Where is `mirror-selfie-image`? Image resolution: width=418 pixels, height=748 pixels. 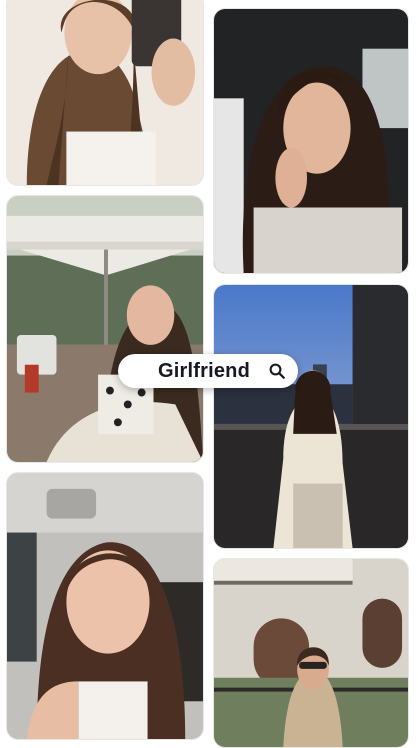
mirror-selfie-image is located at coordinates (105, 92).